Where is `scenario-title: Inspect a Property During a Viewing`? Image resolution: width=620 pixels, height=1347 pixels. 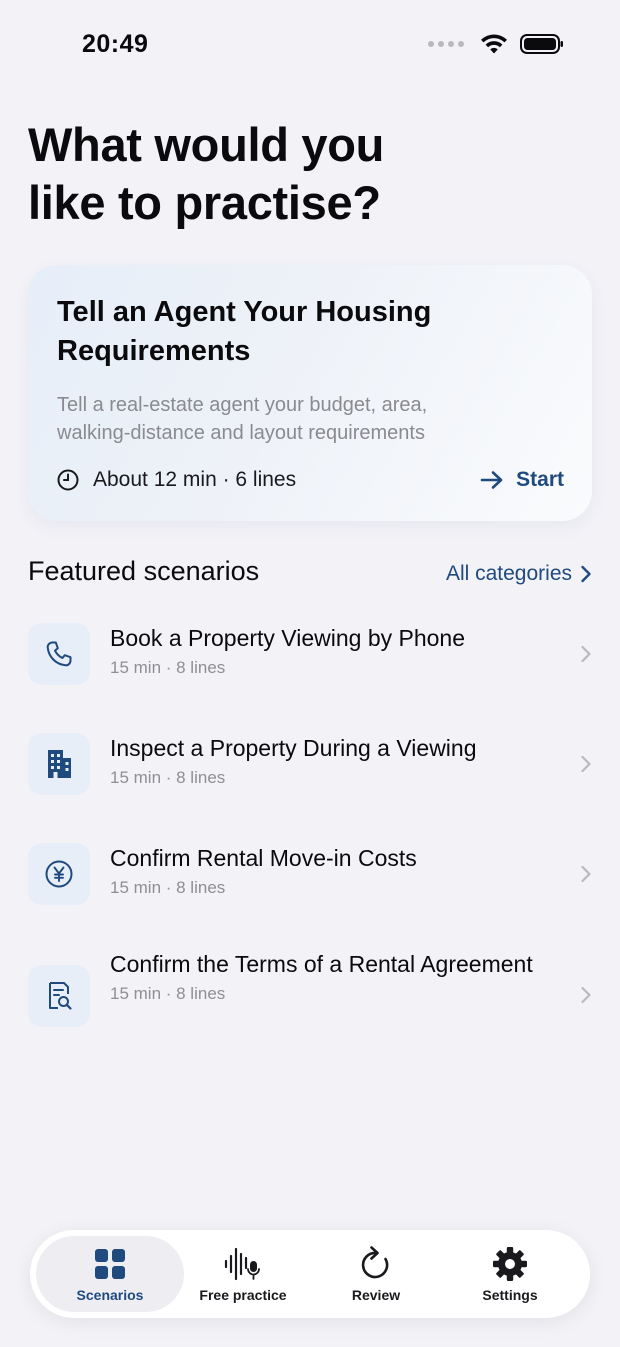 scenario-title: Inspect a Property During a Viewing is located at coordinates (293, 748).